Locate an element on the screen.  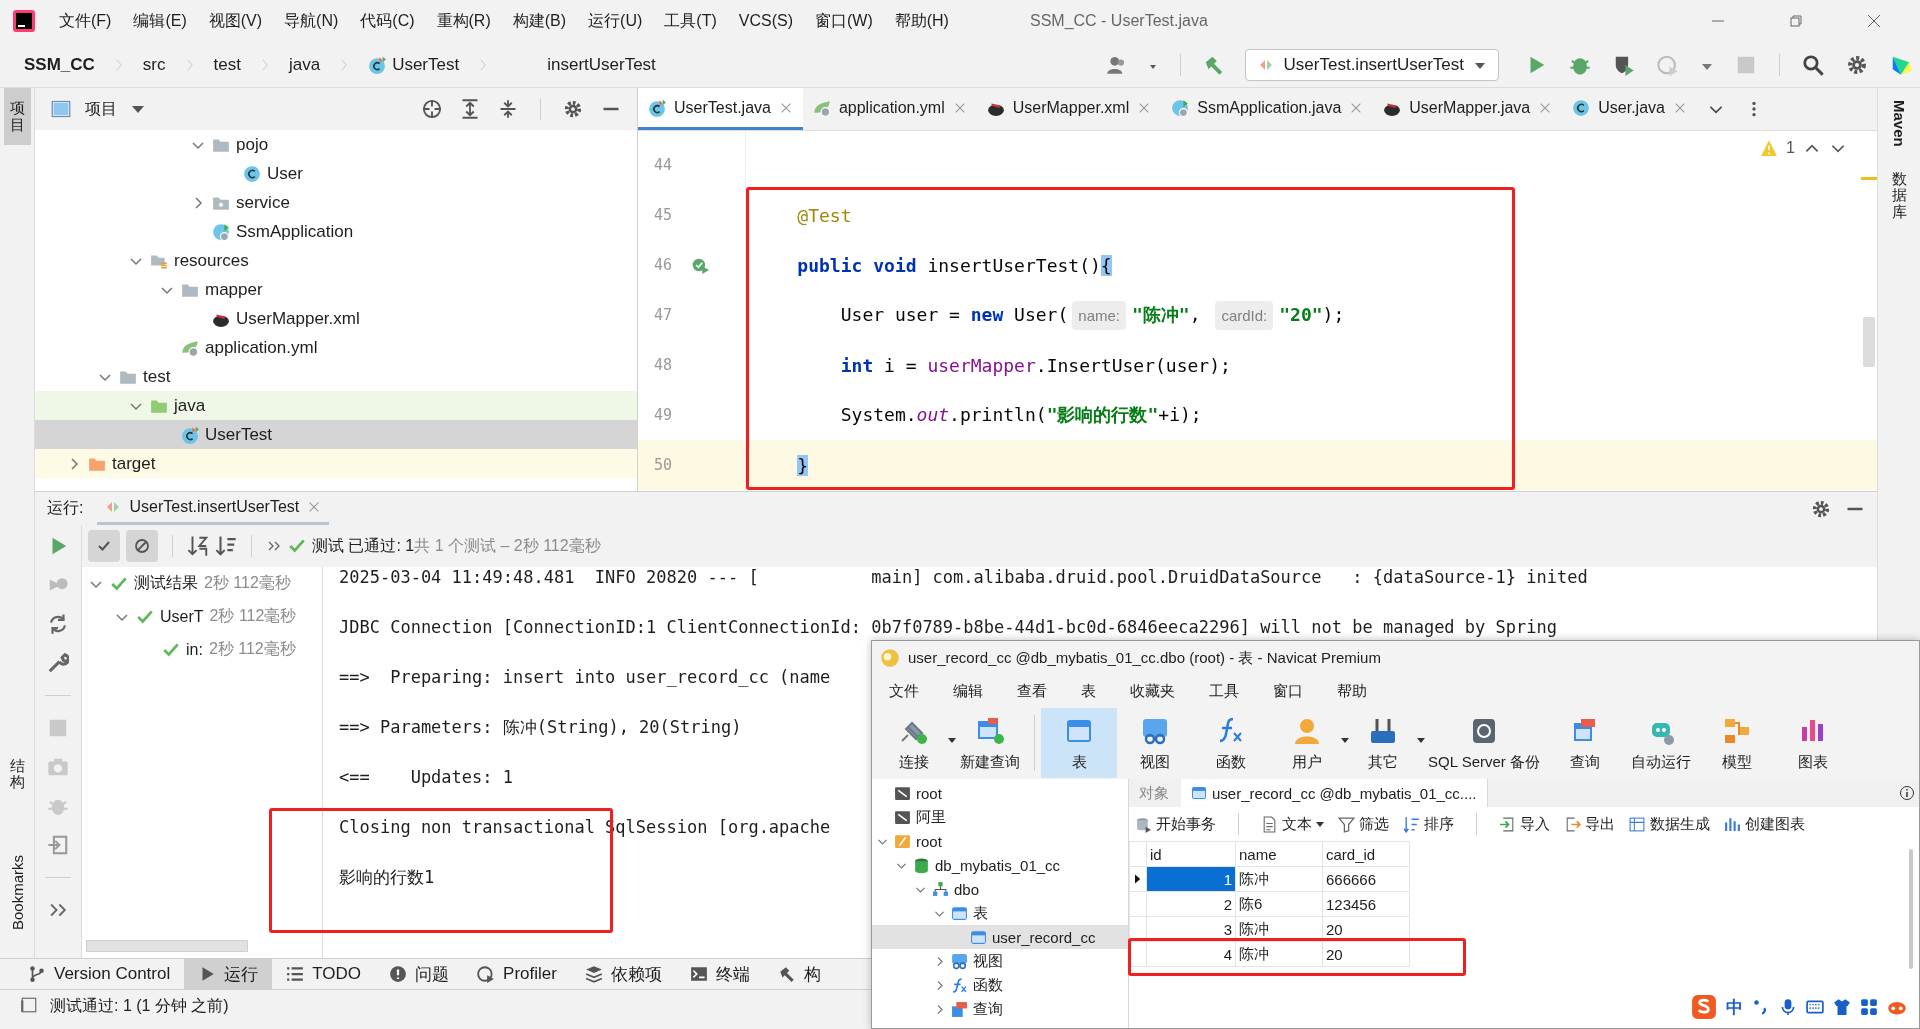
exit-icon is located at coordinates (58, 845).